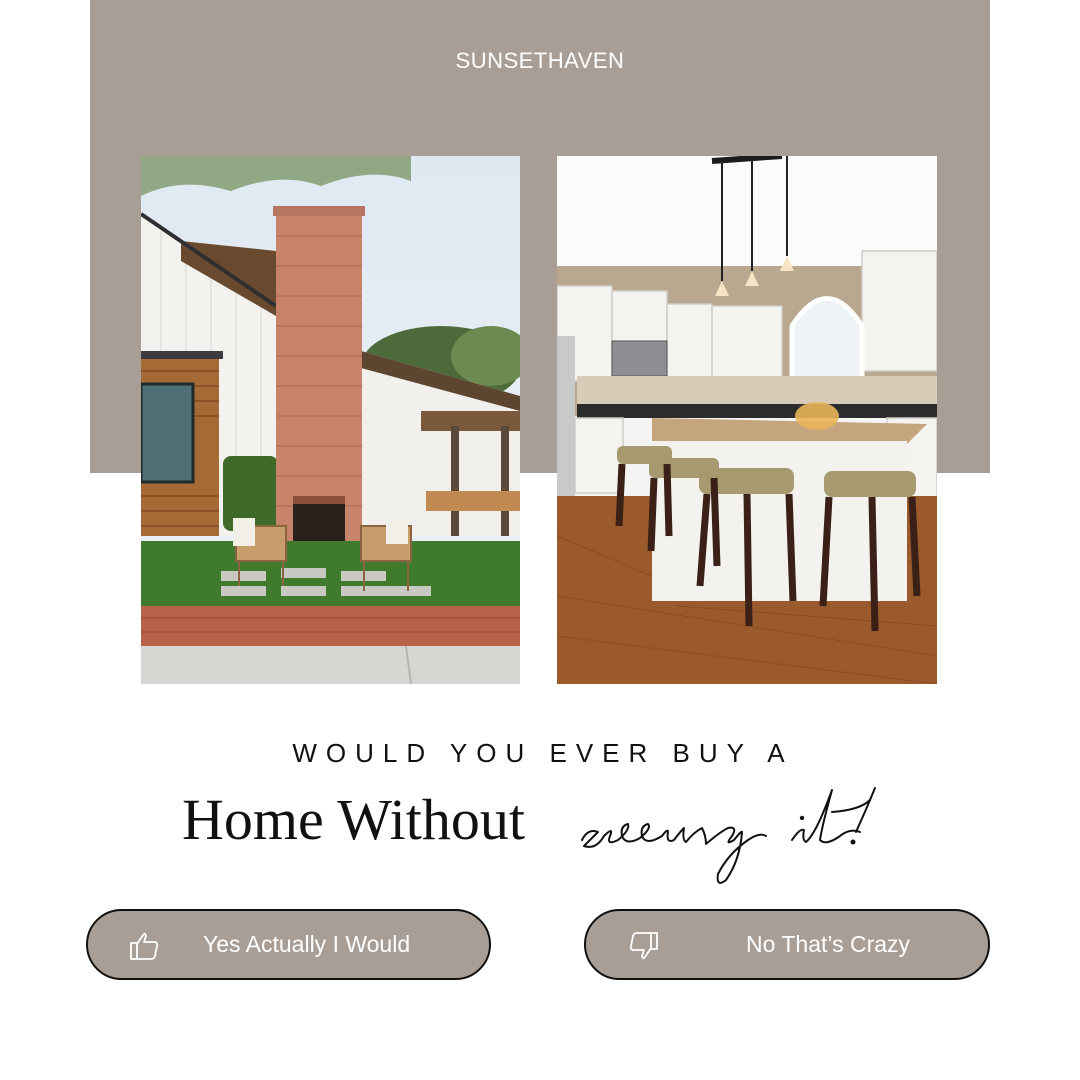 This screenshot has height=1080, width=1080. Describe the element at coordinates (643, 946) in the screenshot. I see `thumbs-down-icon` at that location.